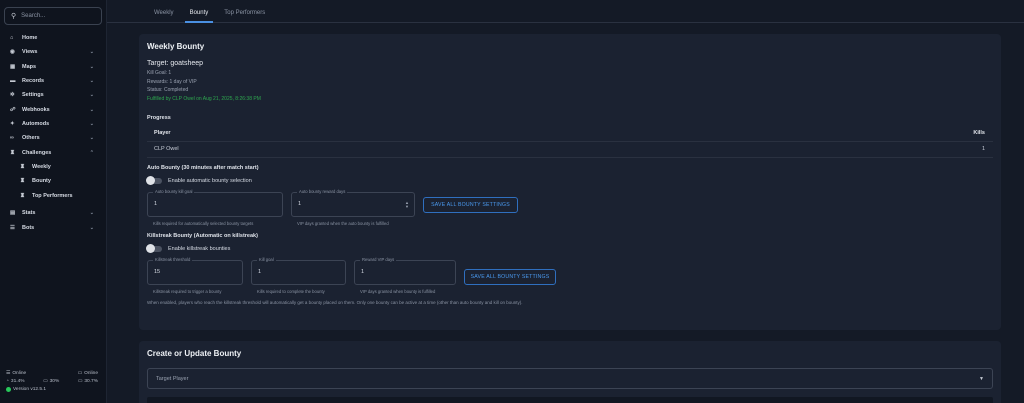 The image size is (1024, 403). Describe the element at coordinates (569, 180) in the screenshot. I see `auto-bounty-toggle-row: Enable automatic bounty selection` at that location.